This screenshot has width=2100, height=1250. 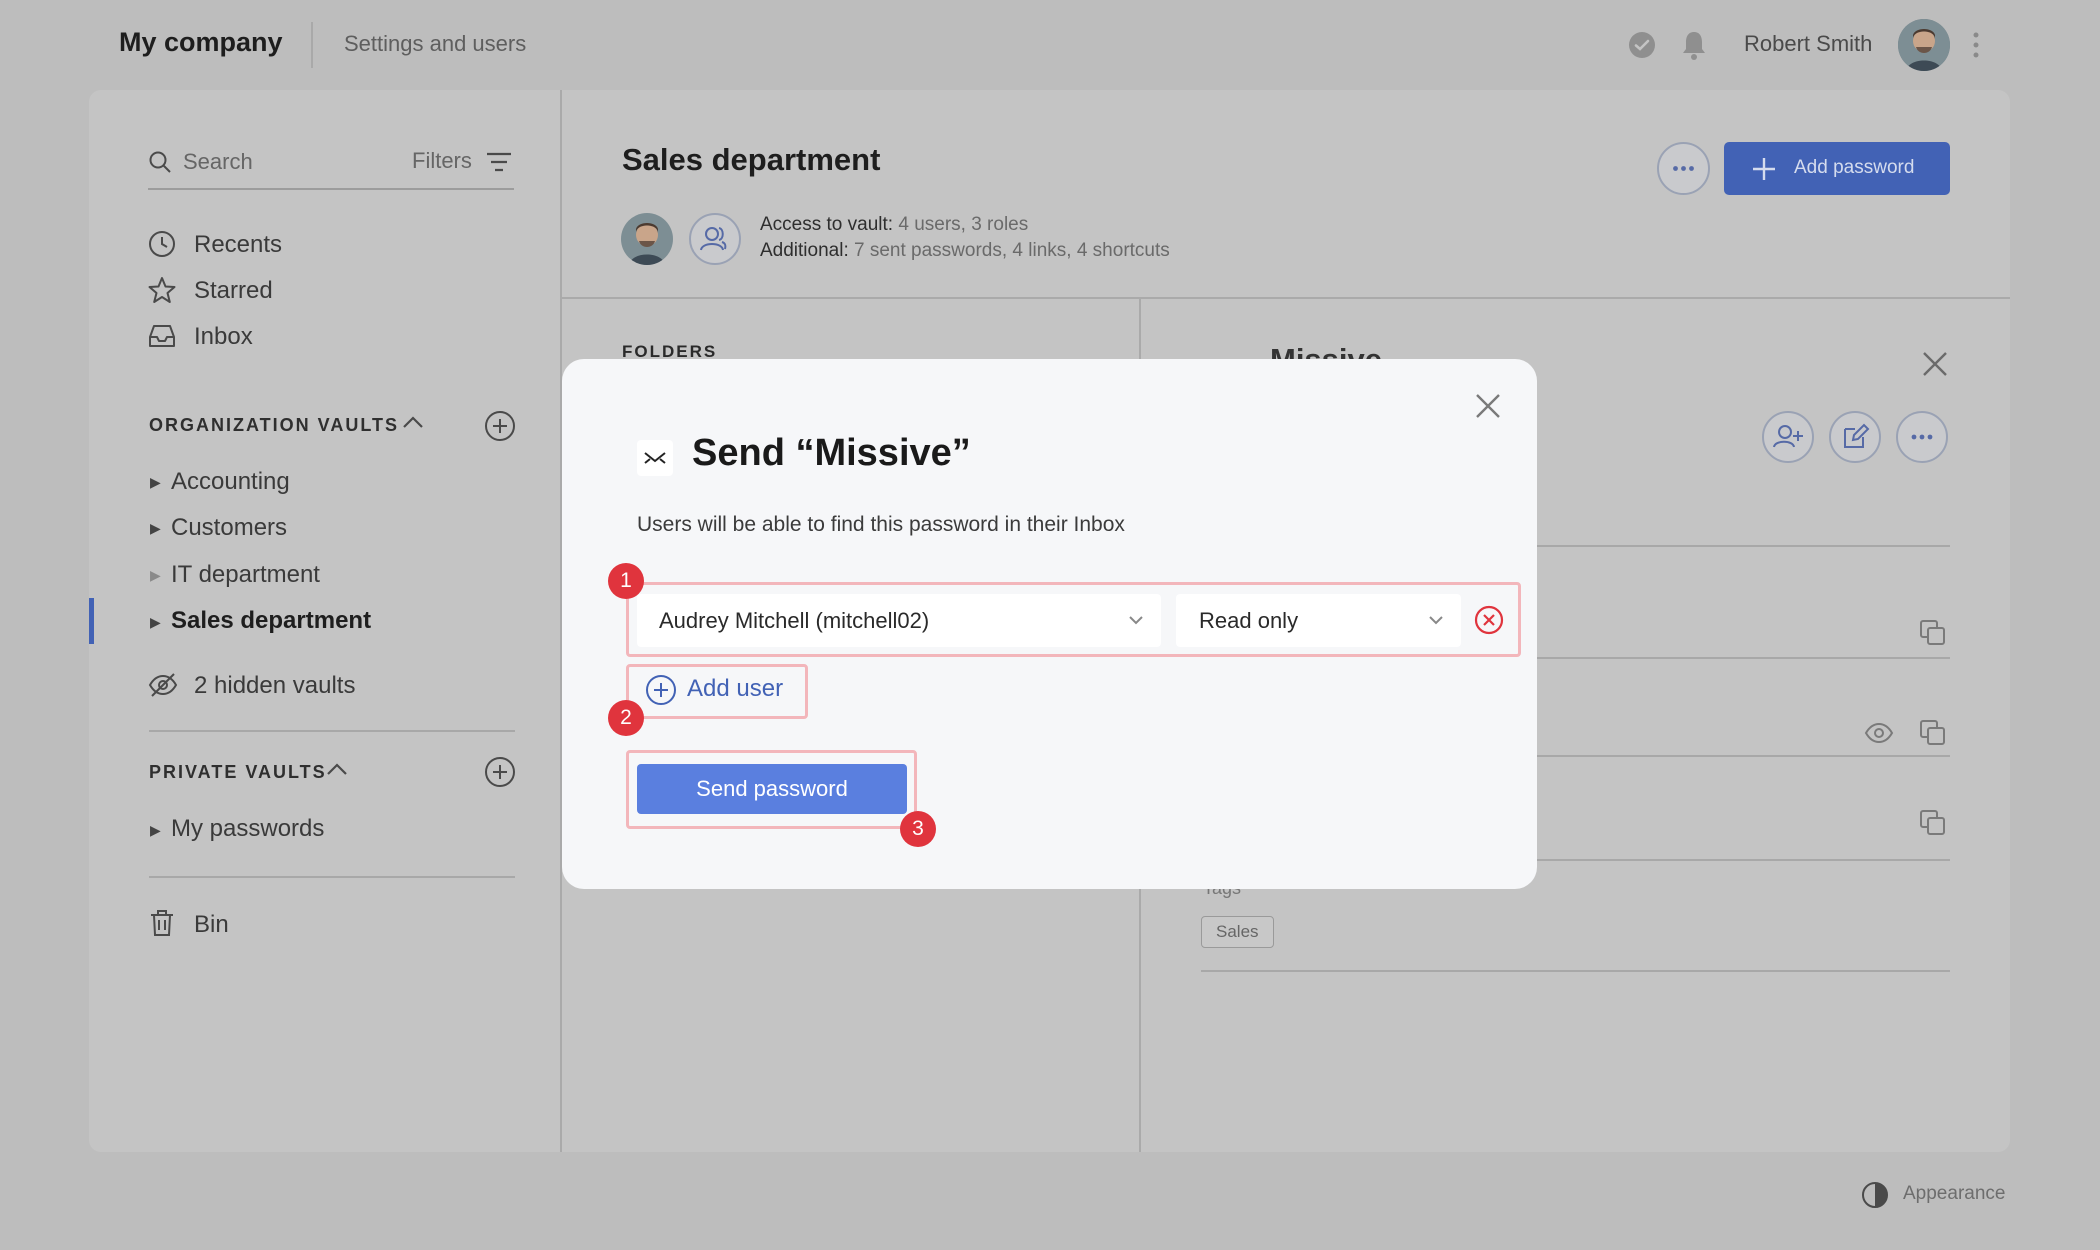 What do you see at coordinates (201, 42) in the screenshot?
I see `company-name: My company` at bounding box center [201, 42].